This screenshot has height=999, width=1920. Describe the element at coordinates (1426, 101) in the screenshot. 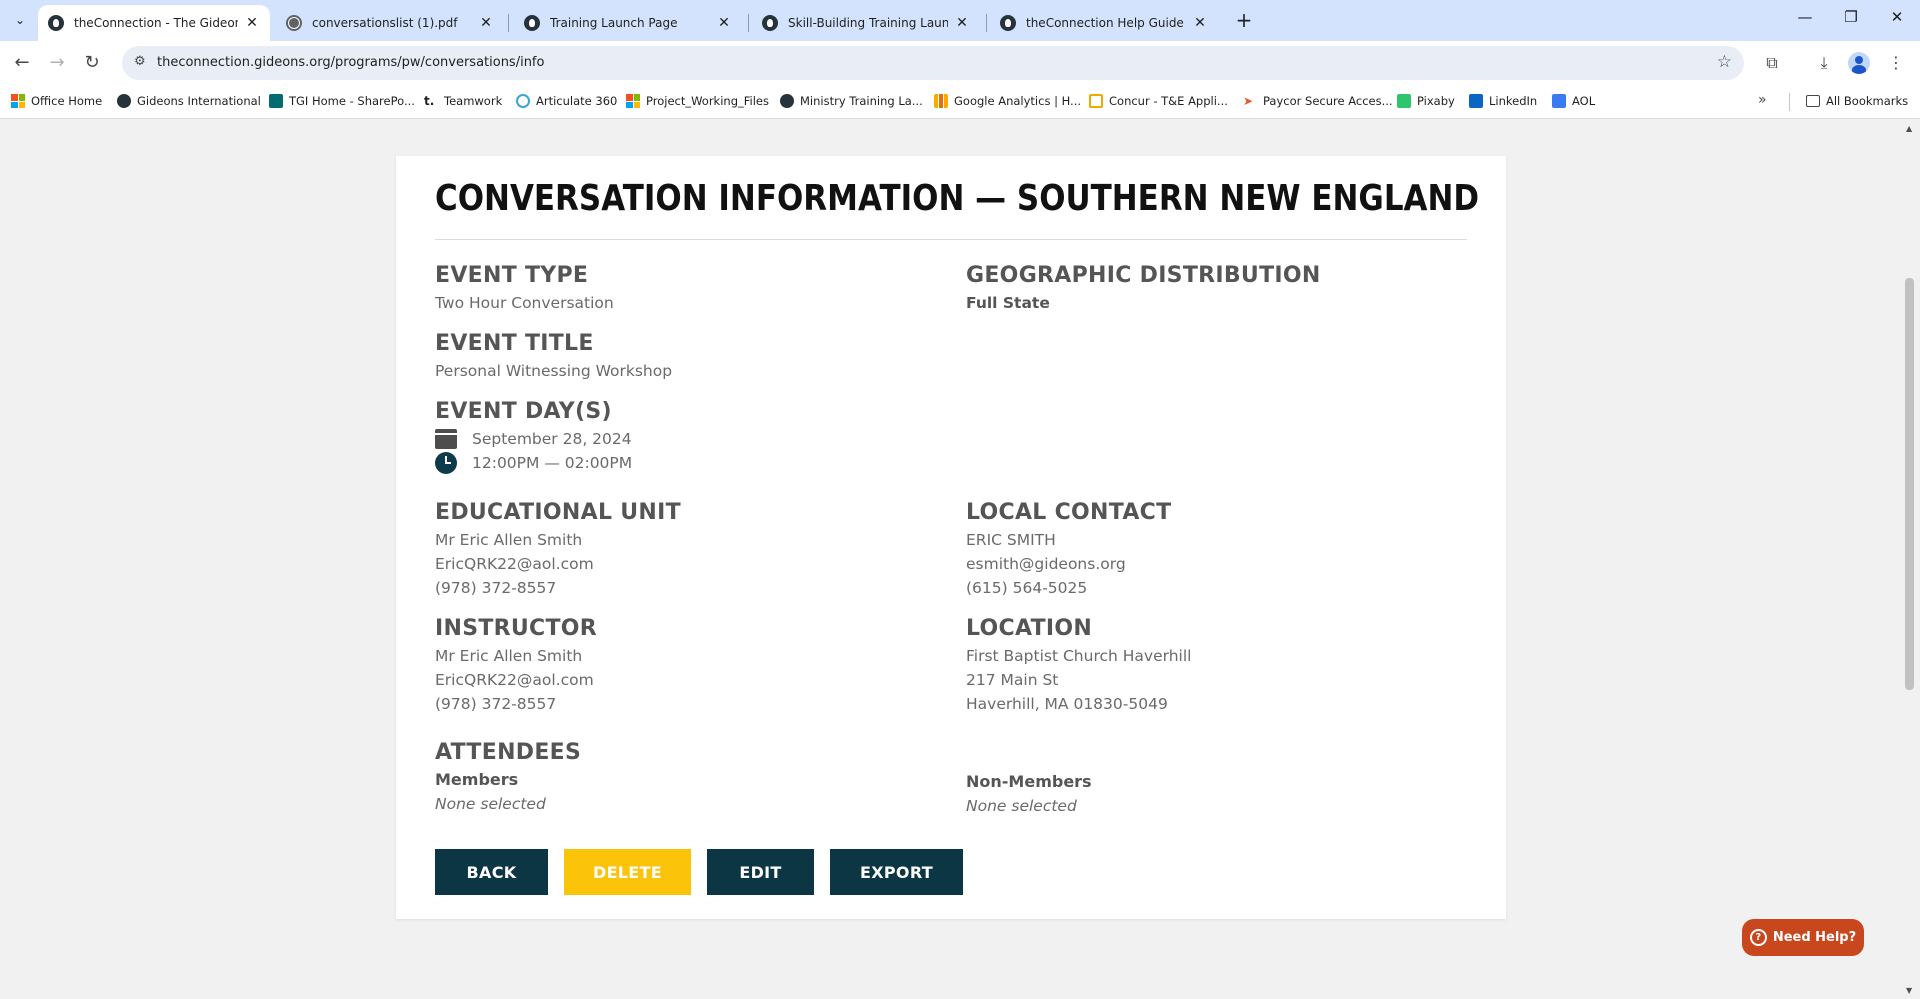

I see `bookmark-pixaby: Pixaby` at that location.